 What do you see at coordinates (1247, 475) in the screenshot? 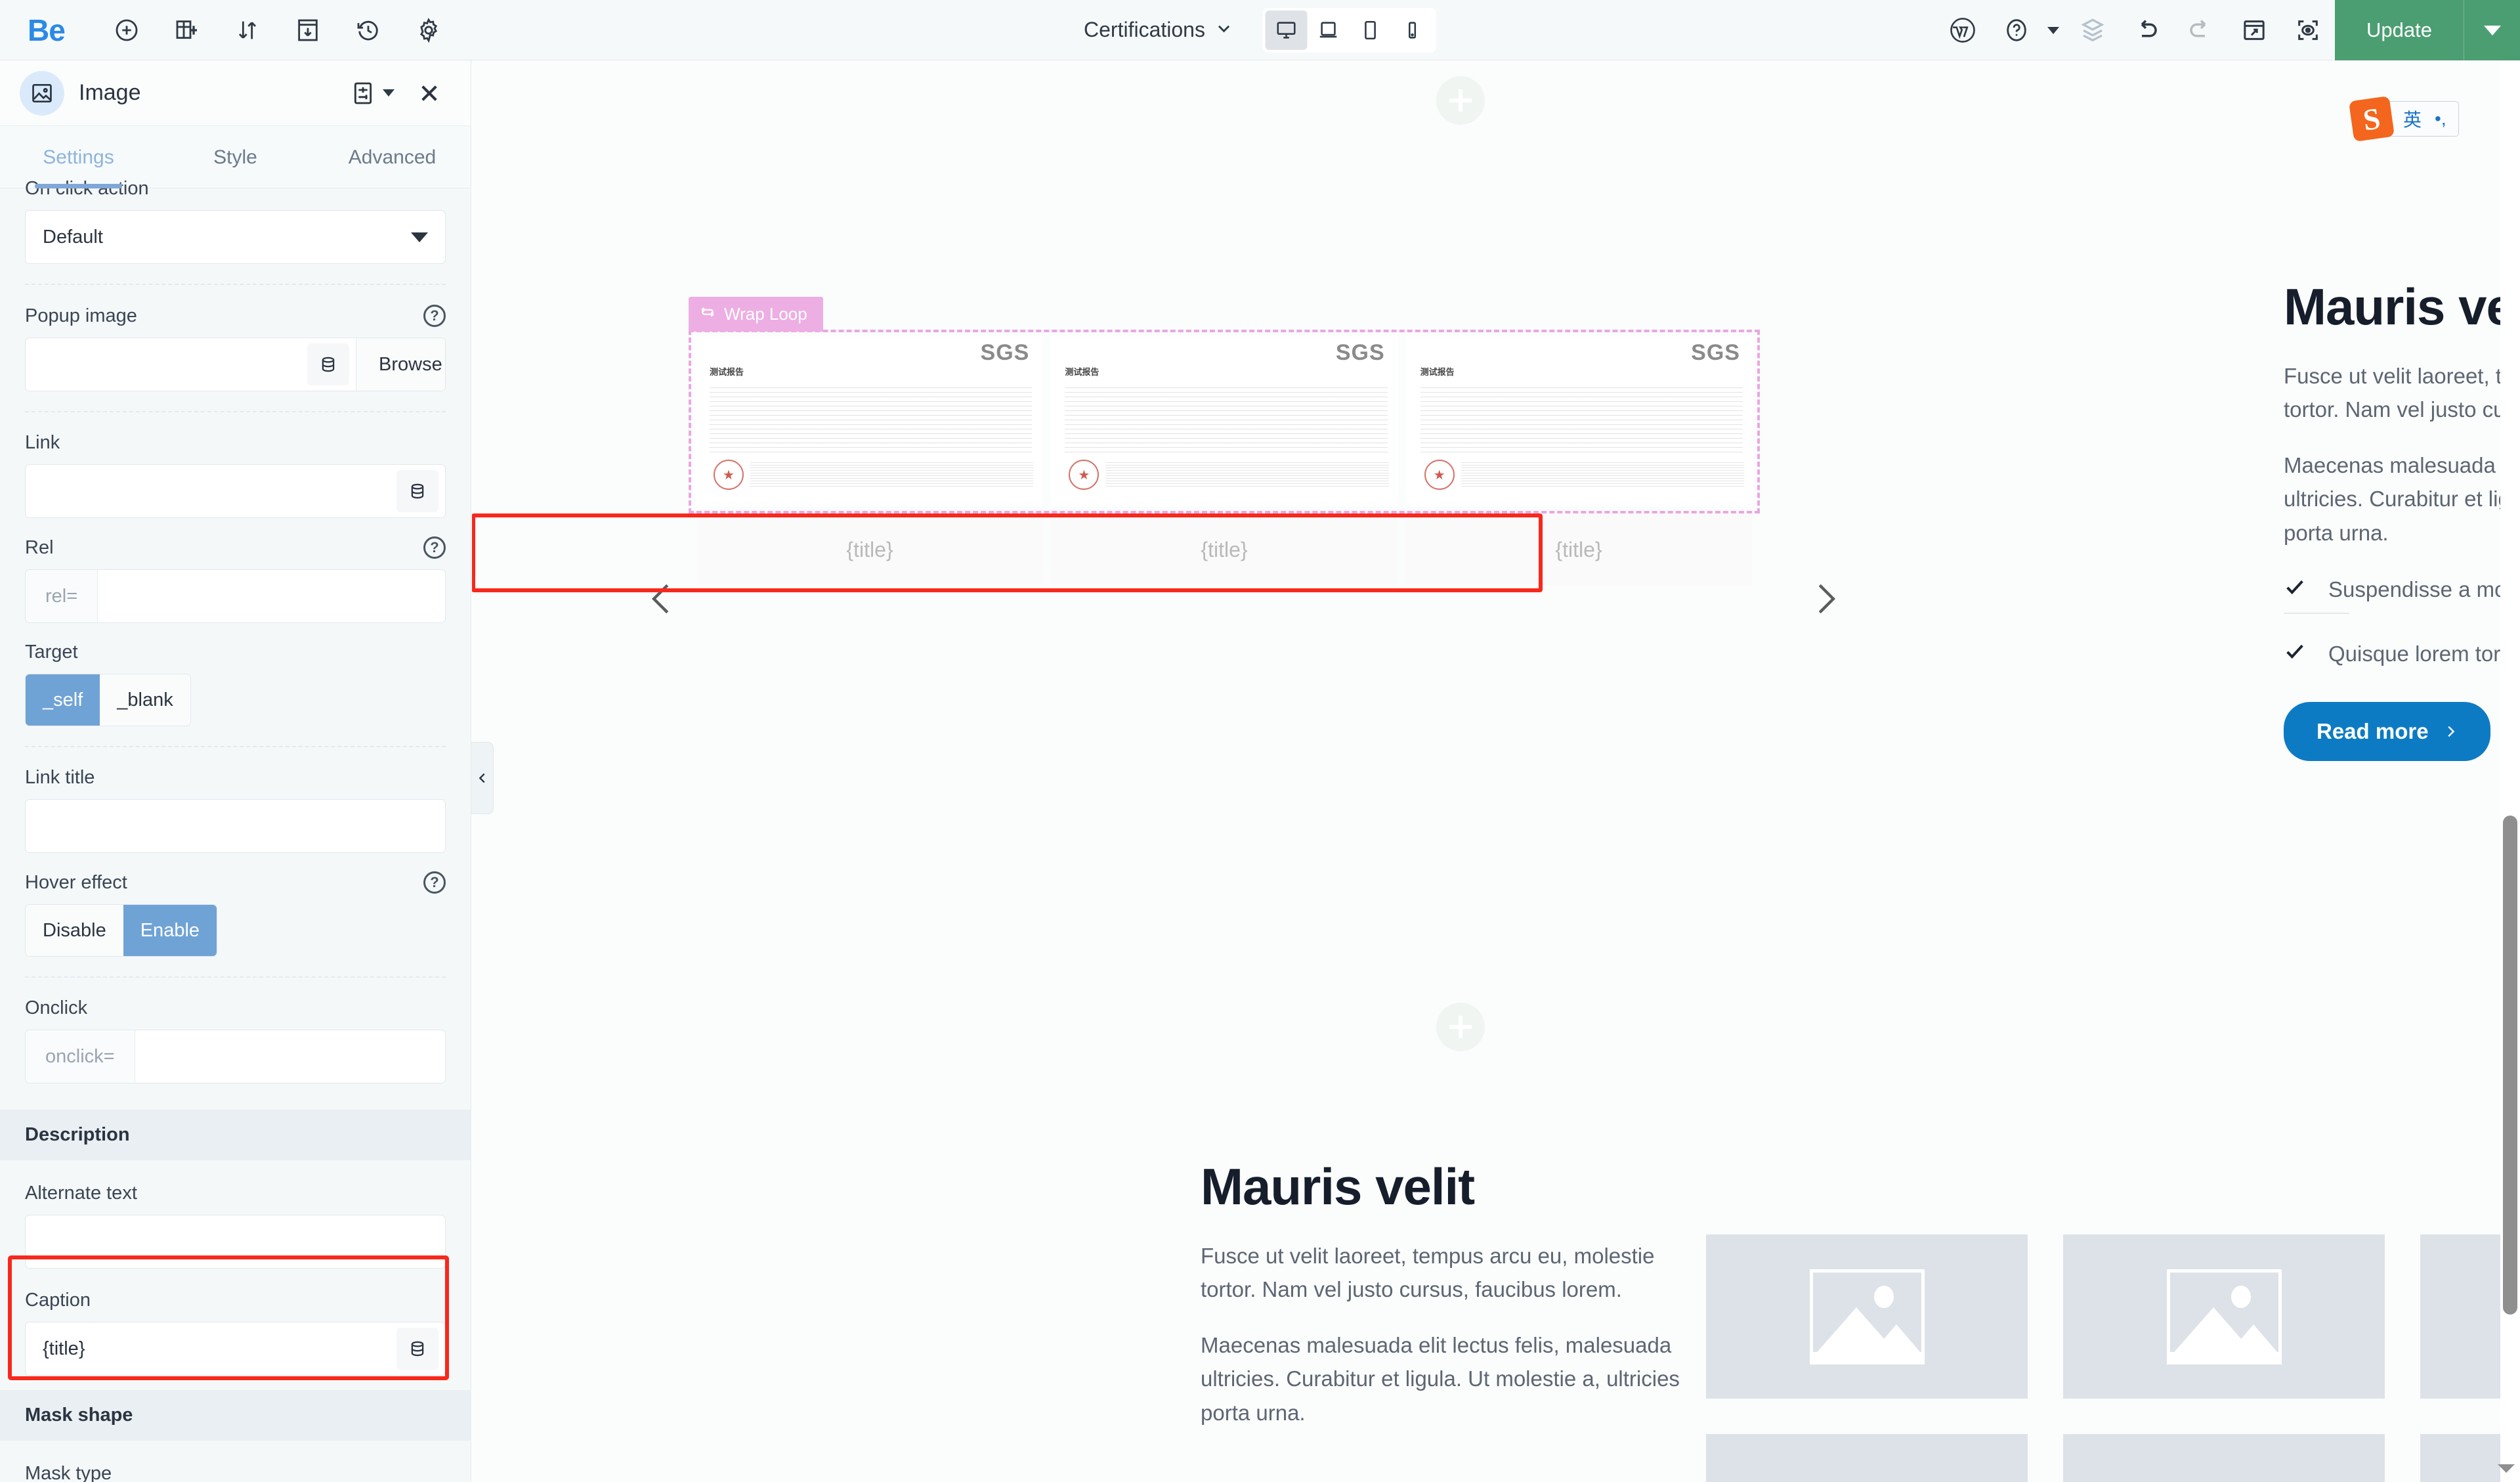
I see `certificate-footer-text` at bounding box center [1247, 475].